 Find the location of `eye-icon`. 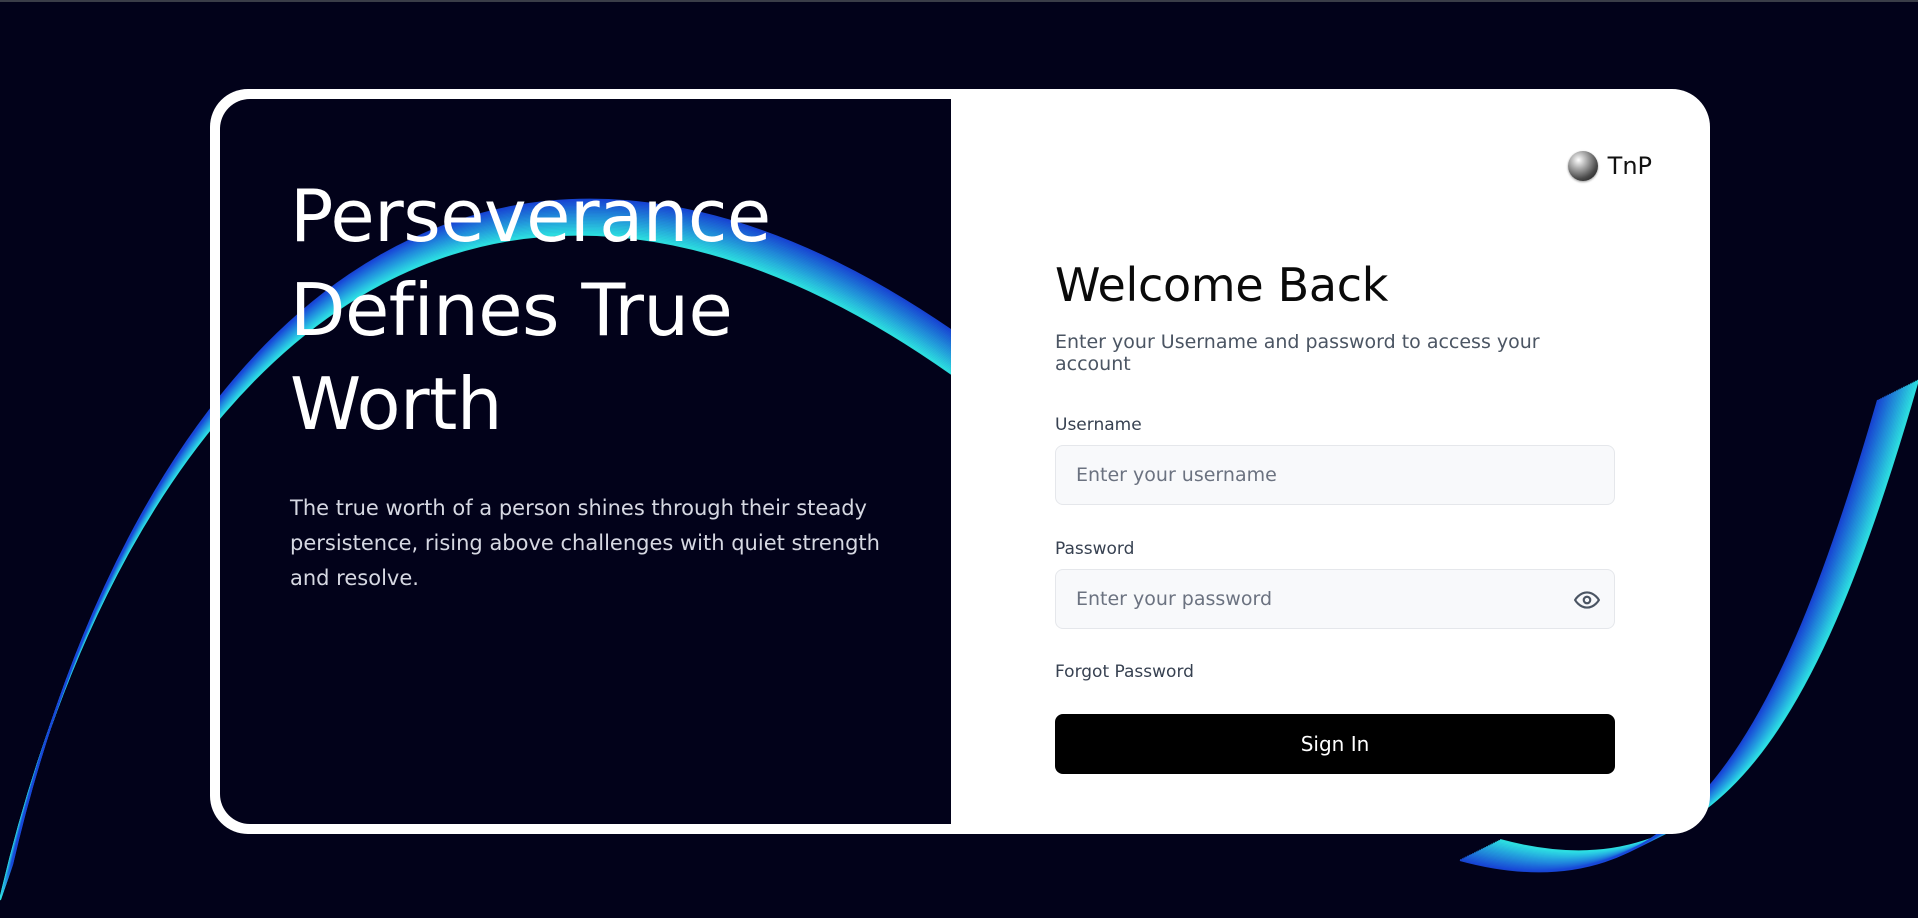

eye-icon is located at coordinates (1587, 600).